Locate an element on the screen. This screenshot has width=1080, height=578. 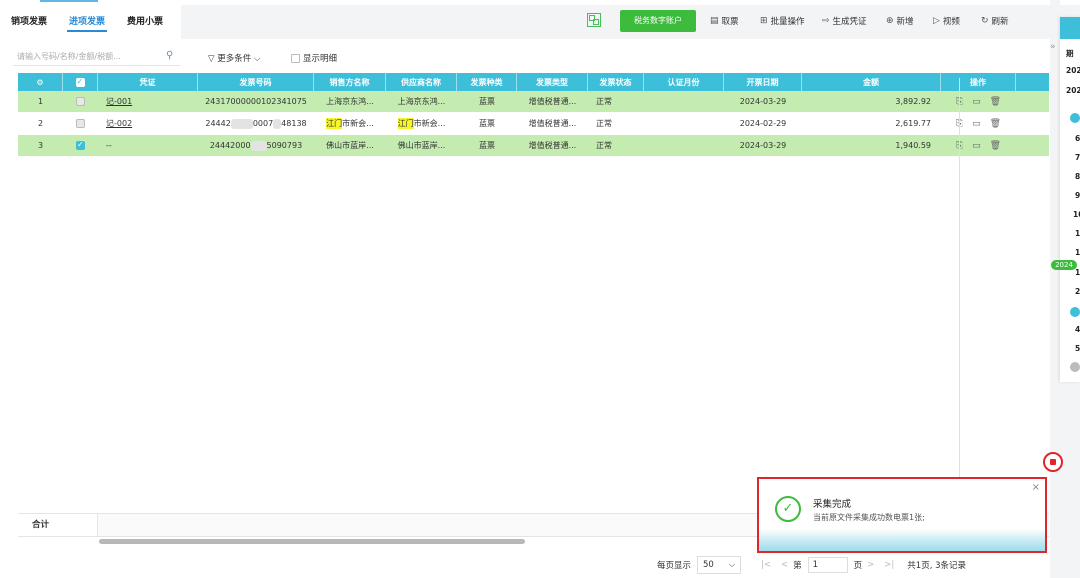
show-detail-checkbox: 显示明细 is located at coordinates (314, 58).